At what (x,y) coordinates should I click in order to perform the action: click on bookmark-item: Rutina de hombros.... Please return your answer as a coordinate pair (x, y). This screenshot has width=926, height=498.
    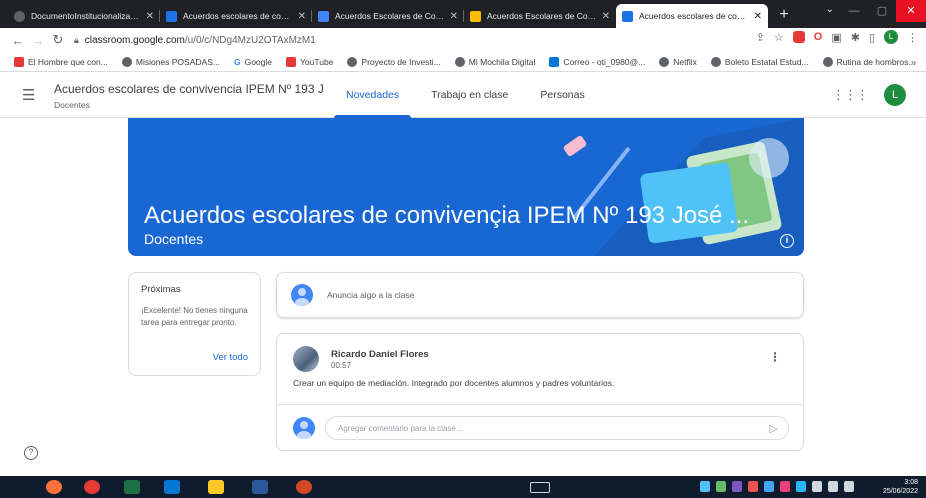
    Looking at the image, I should click on (868, 61).